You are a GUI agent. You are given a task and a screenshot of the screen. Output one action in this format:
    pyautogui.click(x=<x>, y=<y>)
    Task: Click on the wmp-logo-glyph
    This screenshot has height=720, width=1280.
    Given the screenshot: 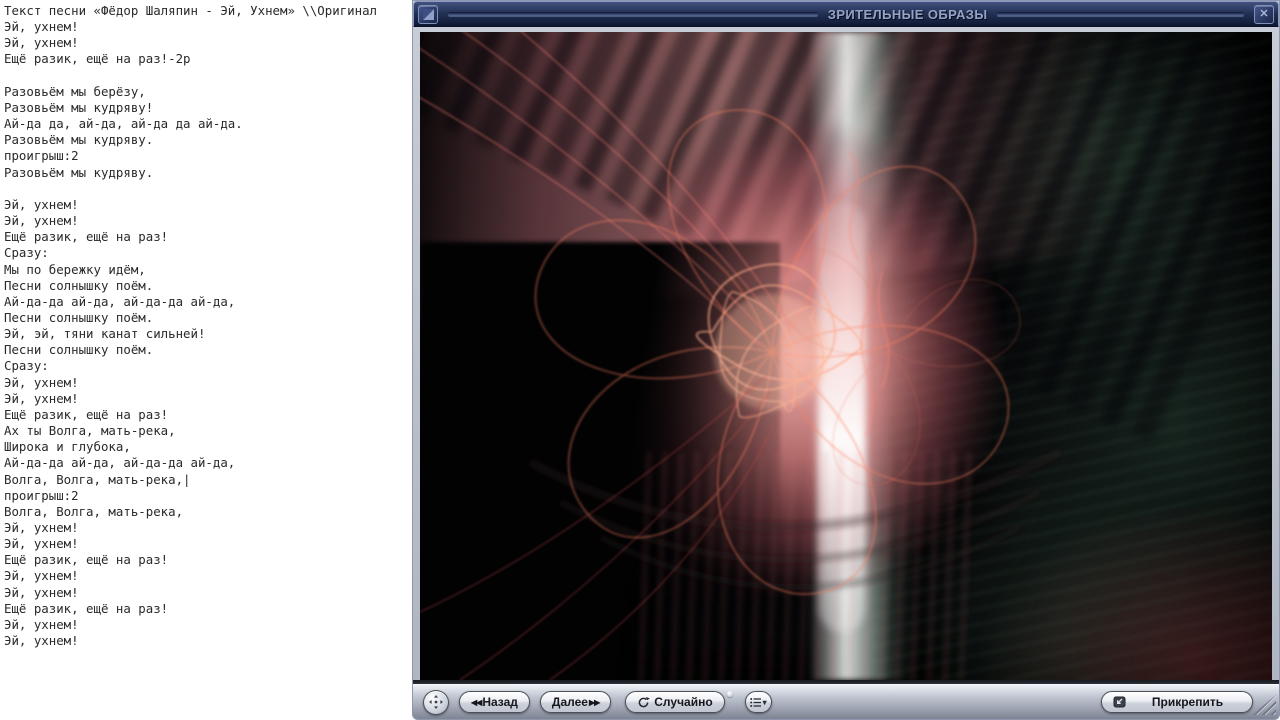 What is the action you would take?
    pyautogui.click(x=428, y=14)
    